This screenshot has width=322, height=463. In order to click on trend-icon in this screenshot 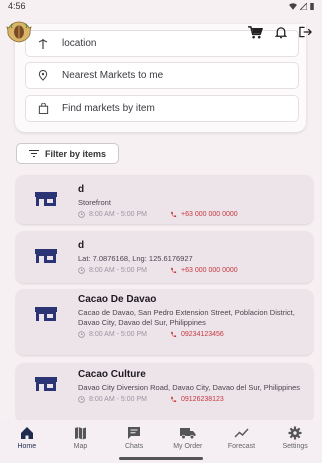, I will do `click(241, 433)`.